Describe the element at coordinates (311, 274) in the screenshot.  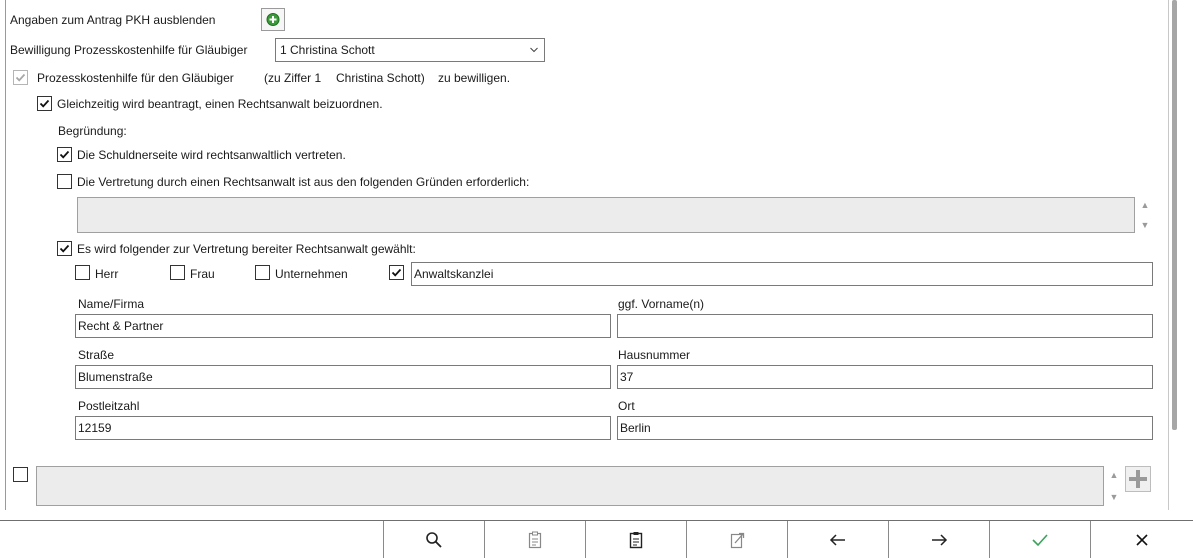
I see `type-unternehmen-label: Unternehmen` at that location.